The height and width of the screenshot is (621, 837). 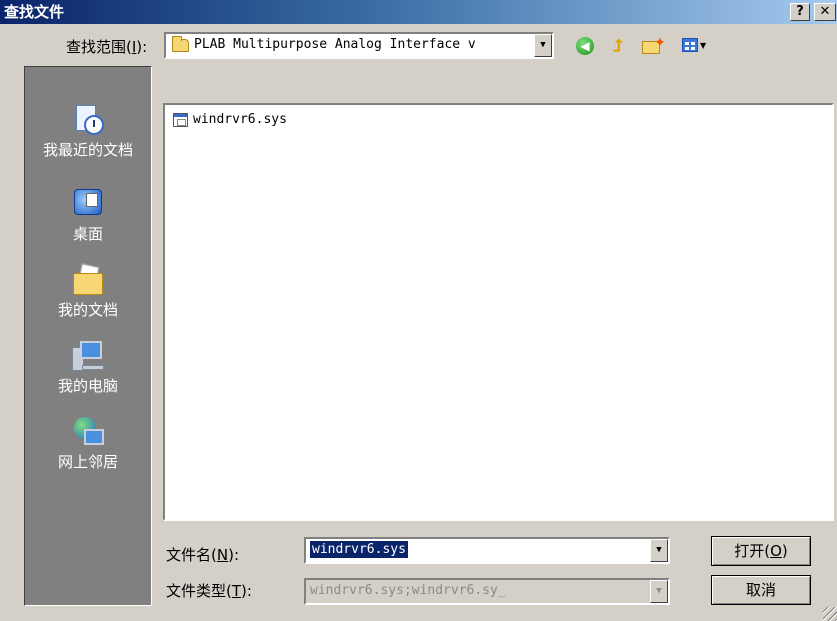 What do you see at coordinates (659, 591) in the screenshot?
I see `filetype-dropdown-arrow: ▼` at bounding box center [659, 591].